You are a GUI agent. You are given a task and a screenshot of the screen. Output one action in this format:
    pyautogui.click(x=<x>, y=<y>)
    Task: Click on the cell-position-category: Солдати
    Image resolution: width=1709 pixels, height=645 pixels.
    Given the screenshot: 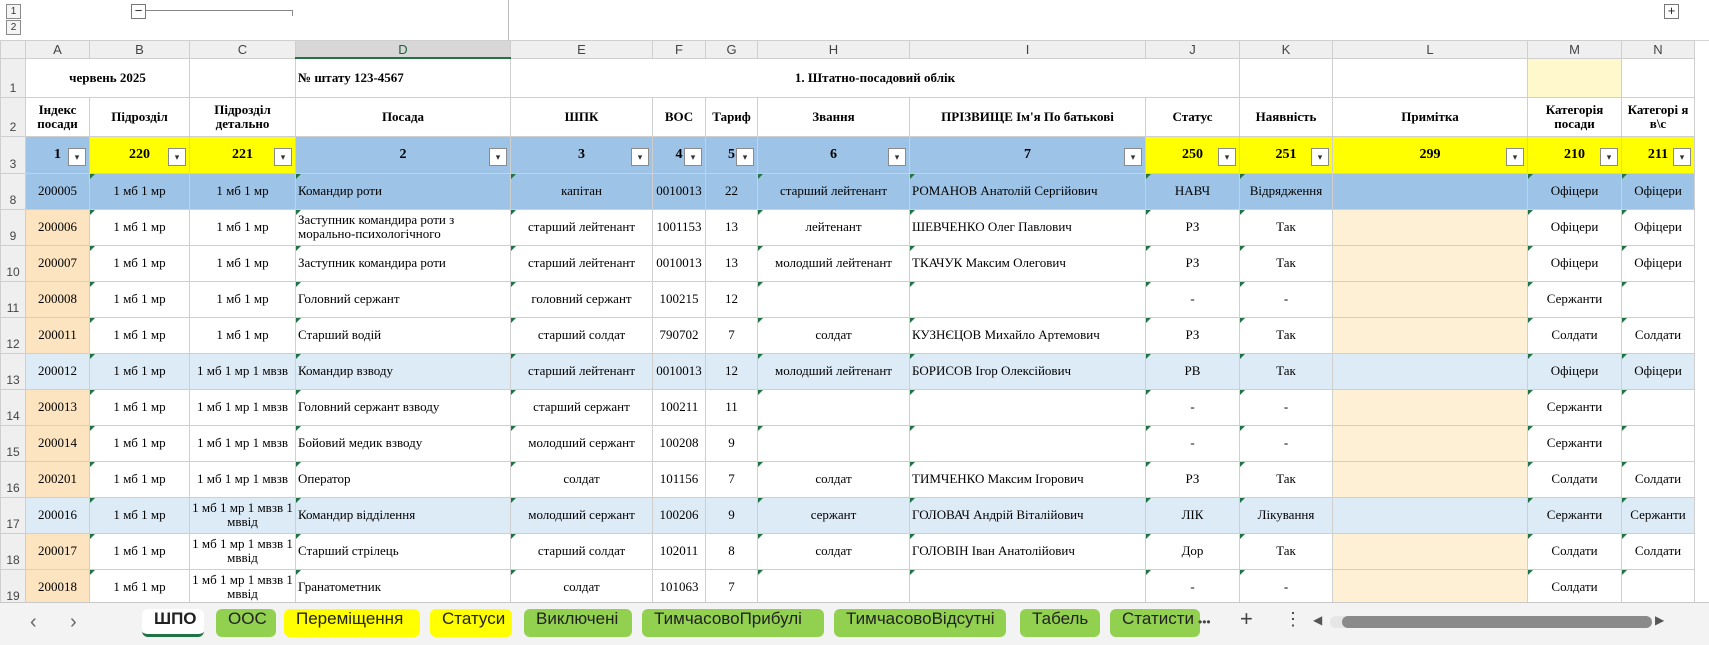 What is the action you would take?
    pyautogui.click(x=1574, y=479)
    